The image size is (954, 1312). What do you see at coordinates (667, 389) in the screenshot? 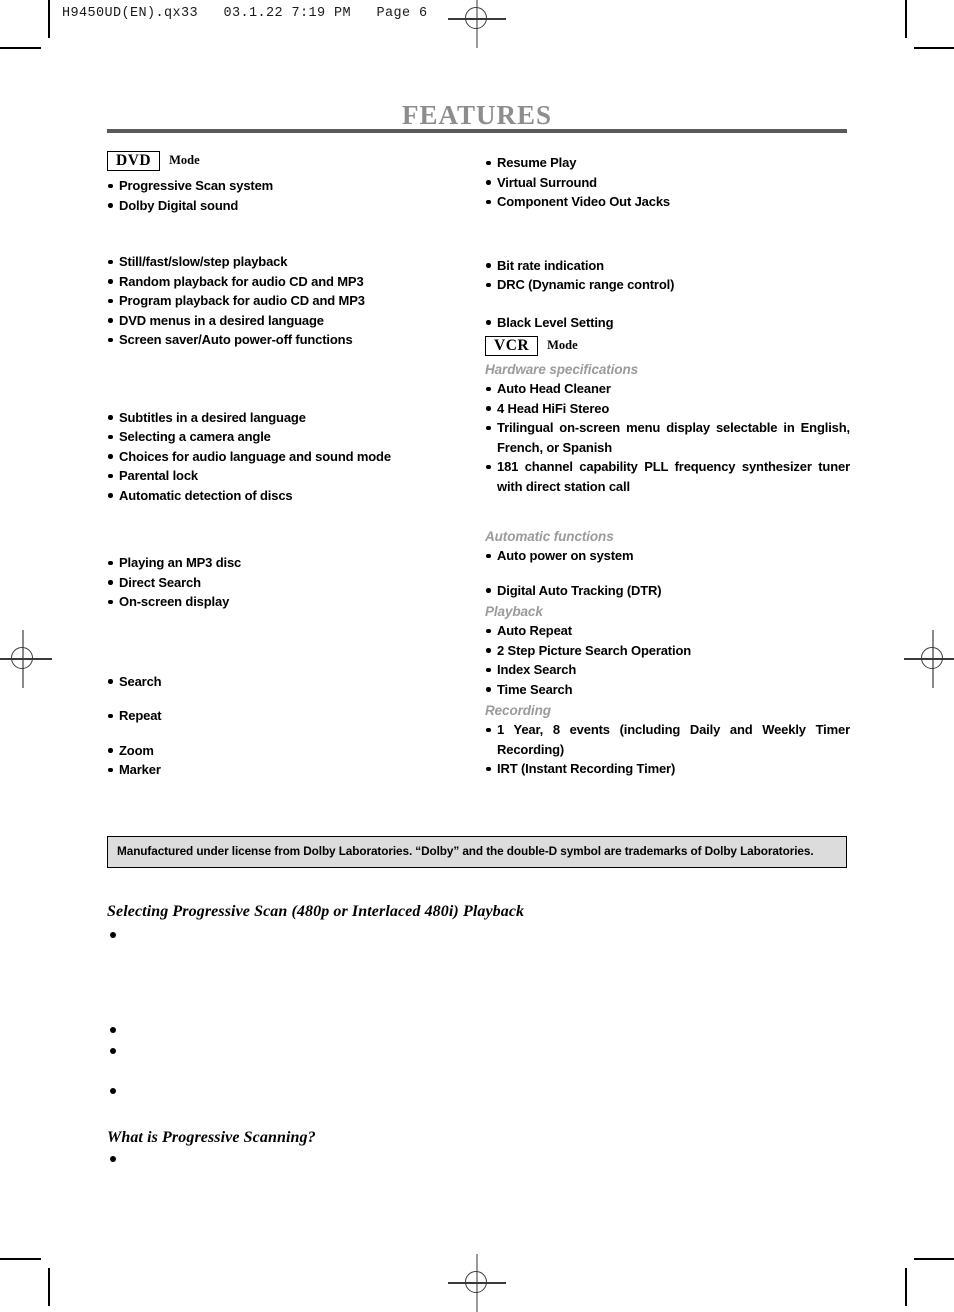
I see `list-item: Auto Head Cleaner` at bounding box center [667, 389].